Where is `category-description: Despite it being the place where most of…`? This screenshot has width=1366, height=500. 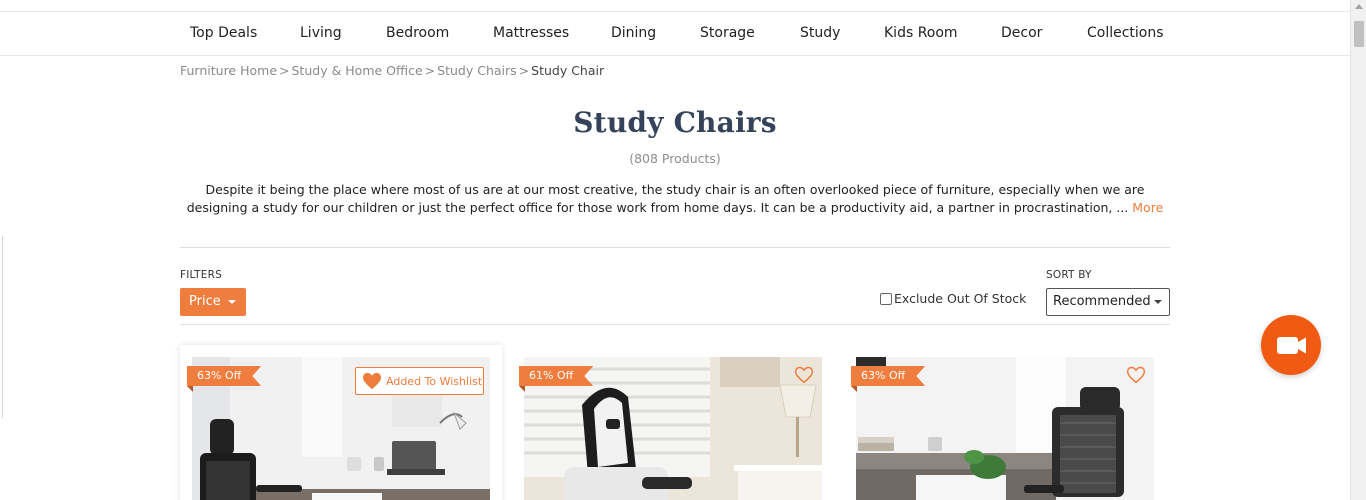 category-description: Despite it being the place where most of… is located at coordinates (675, 199).